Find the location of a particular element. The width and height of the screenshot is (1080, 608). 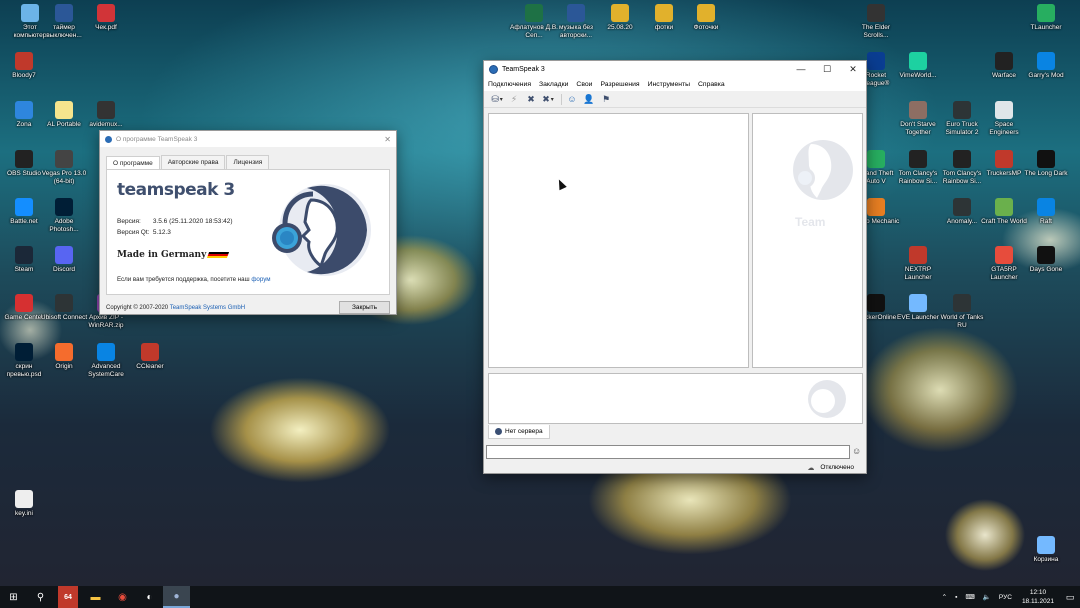

chat-input is located at coordinates (668, 452).